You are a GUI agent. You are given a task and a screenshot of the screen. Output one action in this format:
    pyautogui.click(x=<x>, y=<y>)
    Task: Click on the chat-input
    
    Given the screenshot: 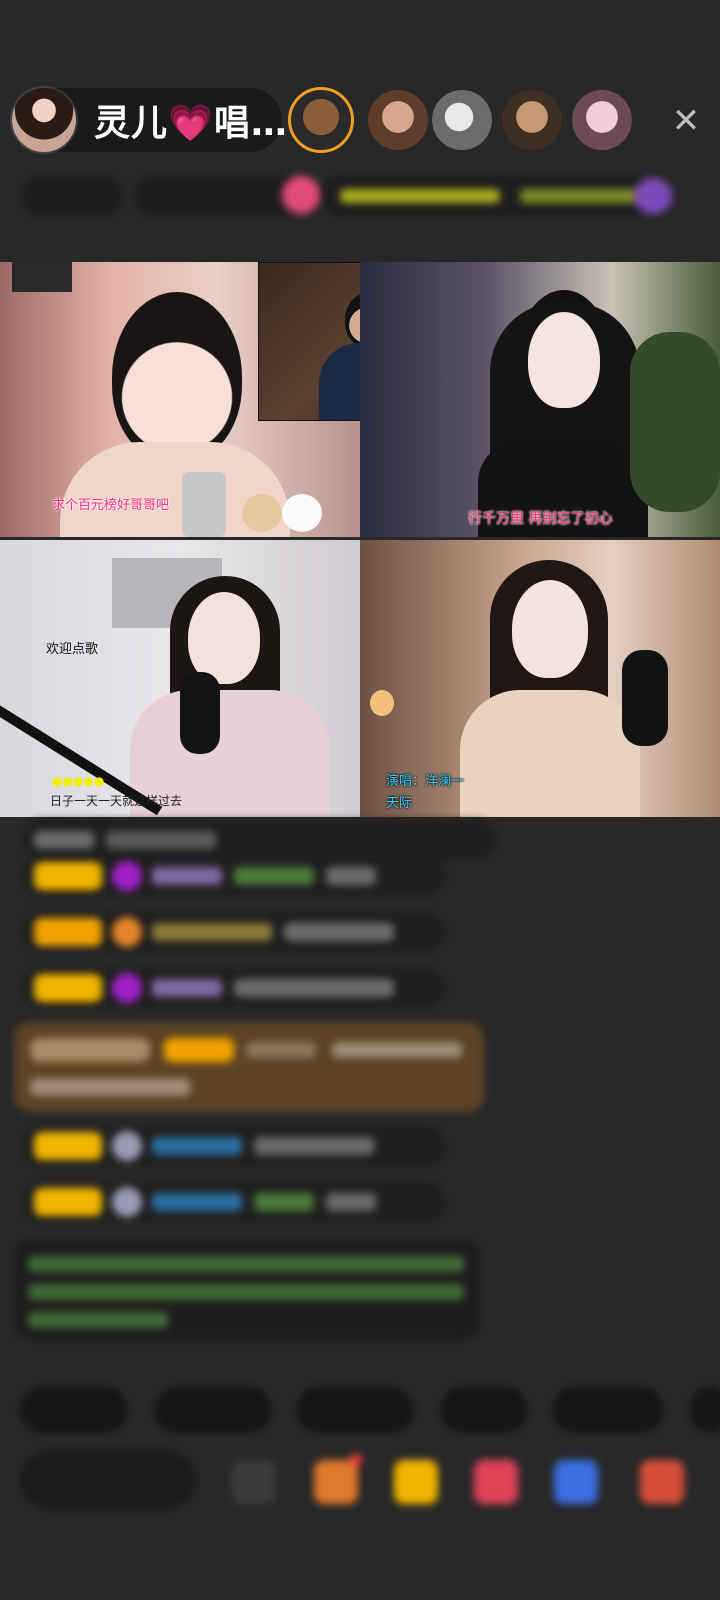 What is the action you would take?
    pyautogui.click(x=108, y=1480)
    